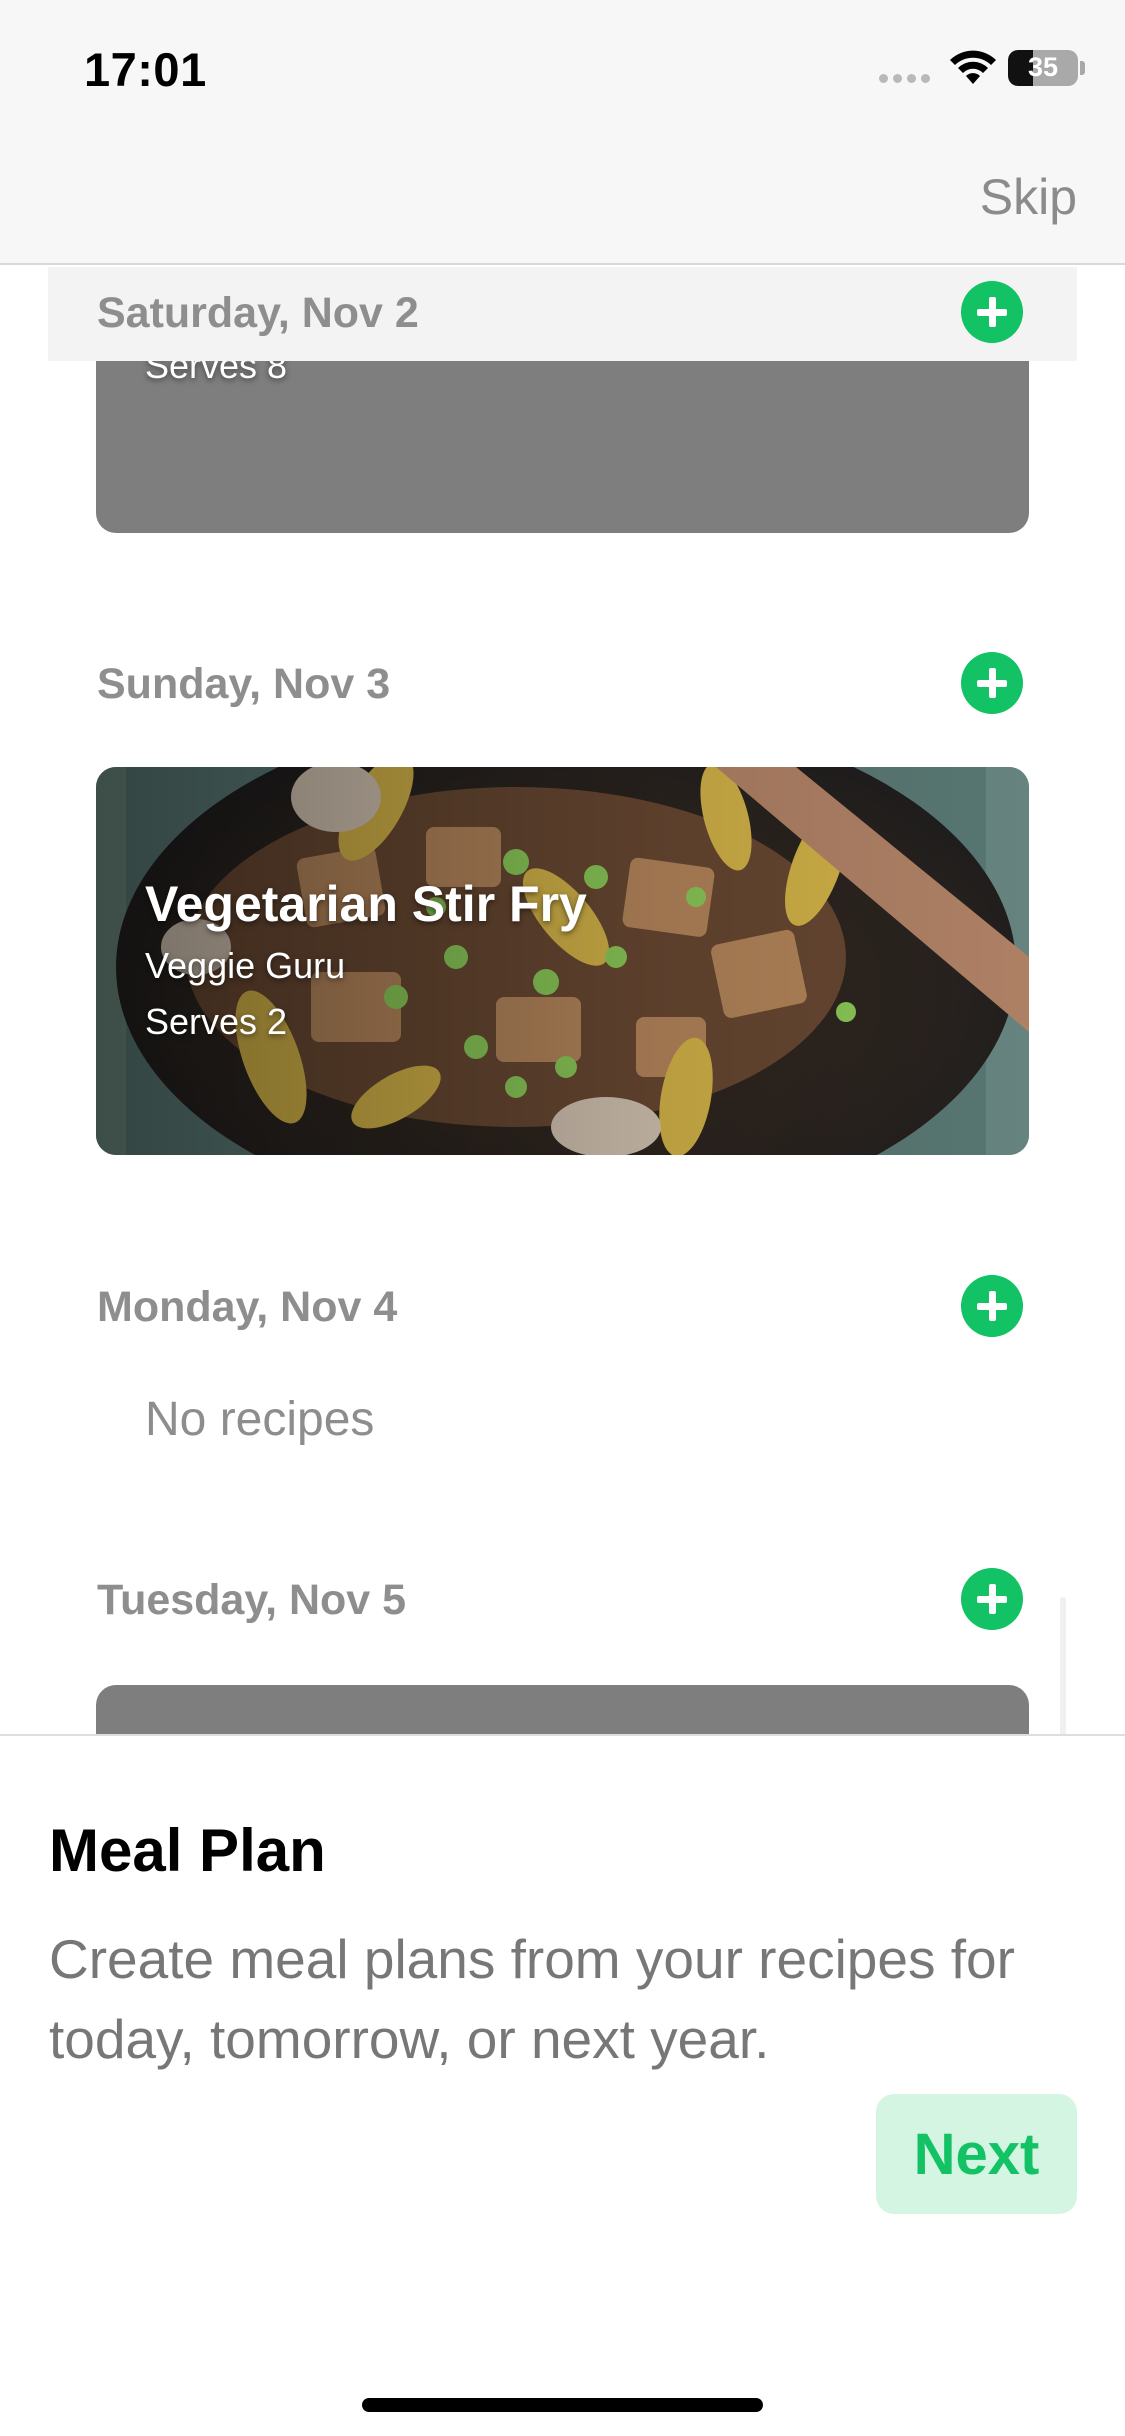 The height and width of the screenshot is (2436, 1125). What do you see at coordinates (216, 1021) in the screenshot?
I see `recipe-serves: Serves 2` at bounding box center [216, 1021].